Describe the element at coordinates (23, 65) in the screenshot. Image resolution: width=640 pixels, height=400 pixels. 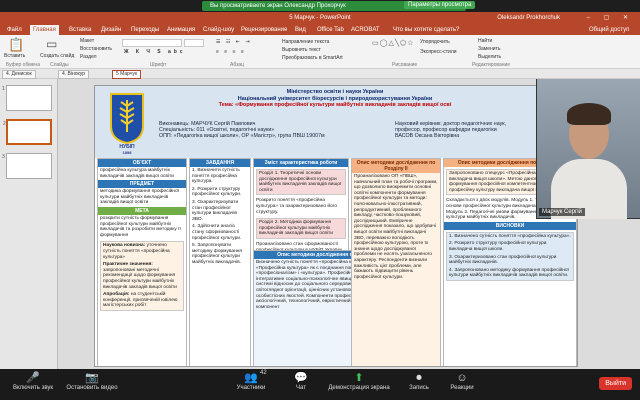
I see `clipboard-group: Буфер обмена` at that location.